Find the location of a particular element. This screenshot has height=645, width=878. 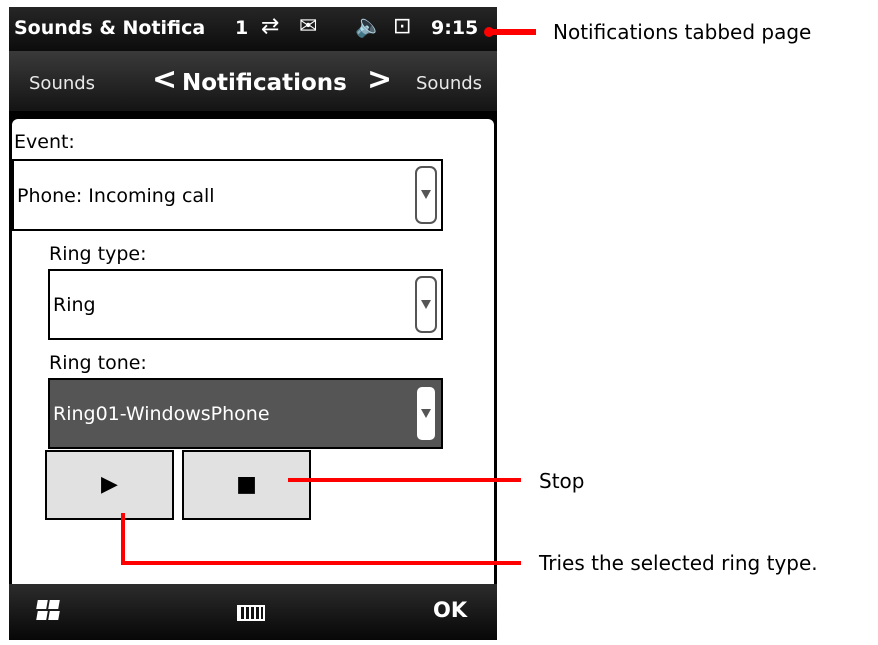

status-bar: Sounds & Notifica 1 ⇄ ✉ 🔈 ⊡ 9:15 is located at coordinates (253, 29).